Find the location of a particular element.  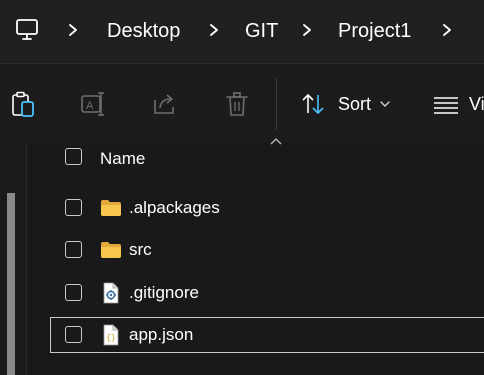

chevron-down-icon is located at coordinates (385, 104).